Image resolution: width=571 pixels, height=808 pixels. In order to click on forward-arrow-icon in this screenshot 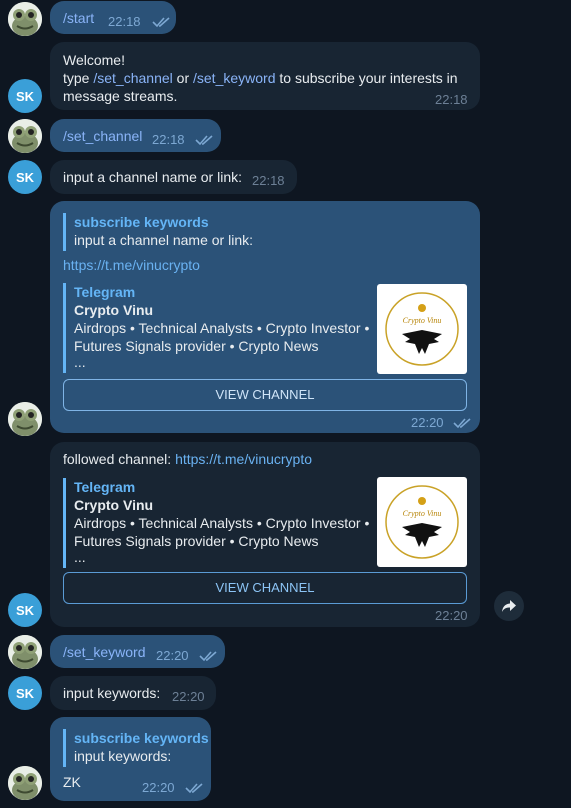, I will do `click(509, 606)`.